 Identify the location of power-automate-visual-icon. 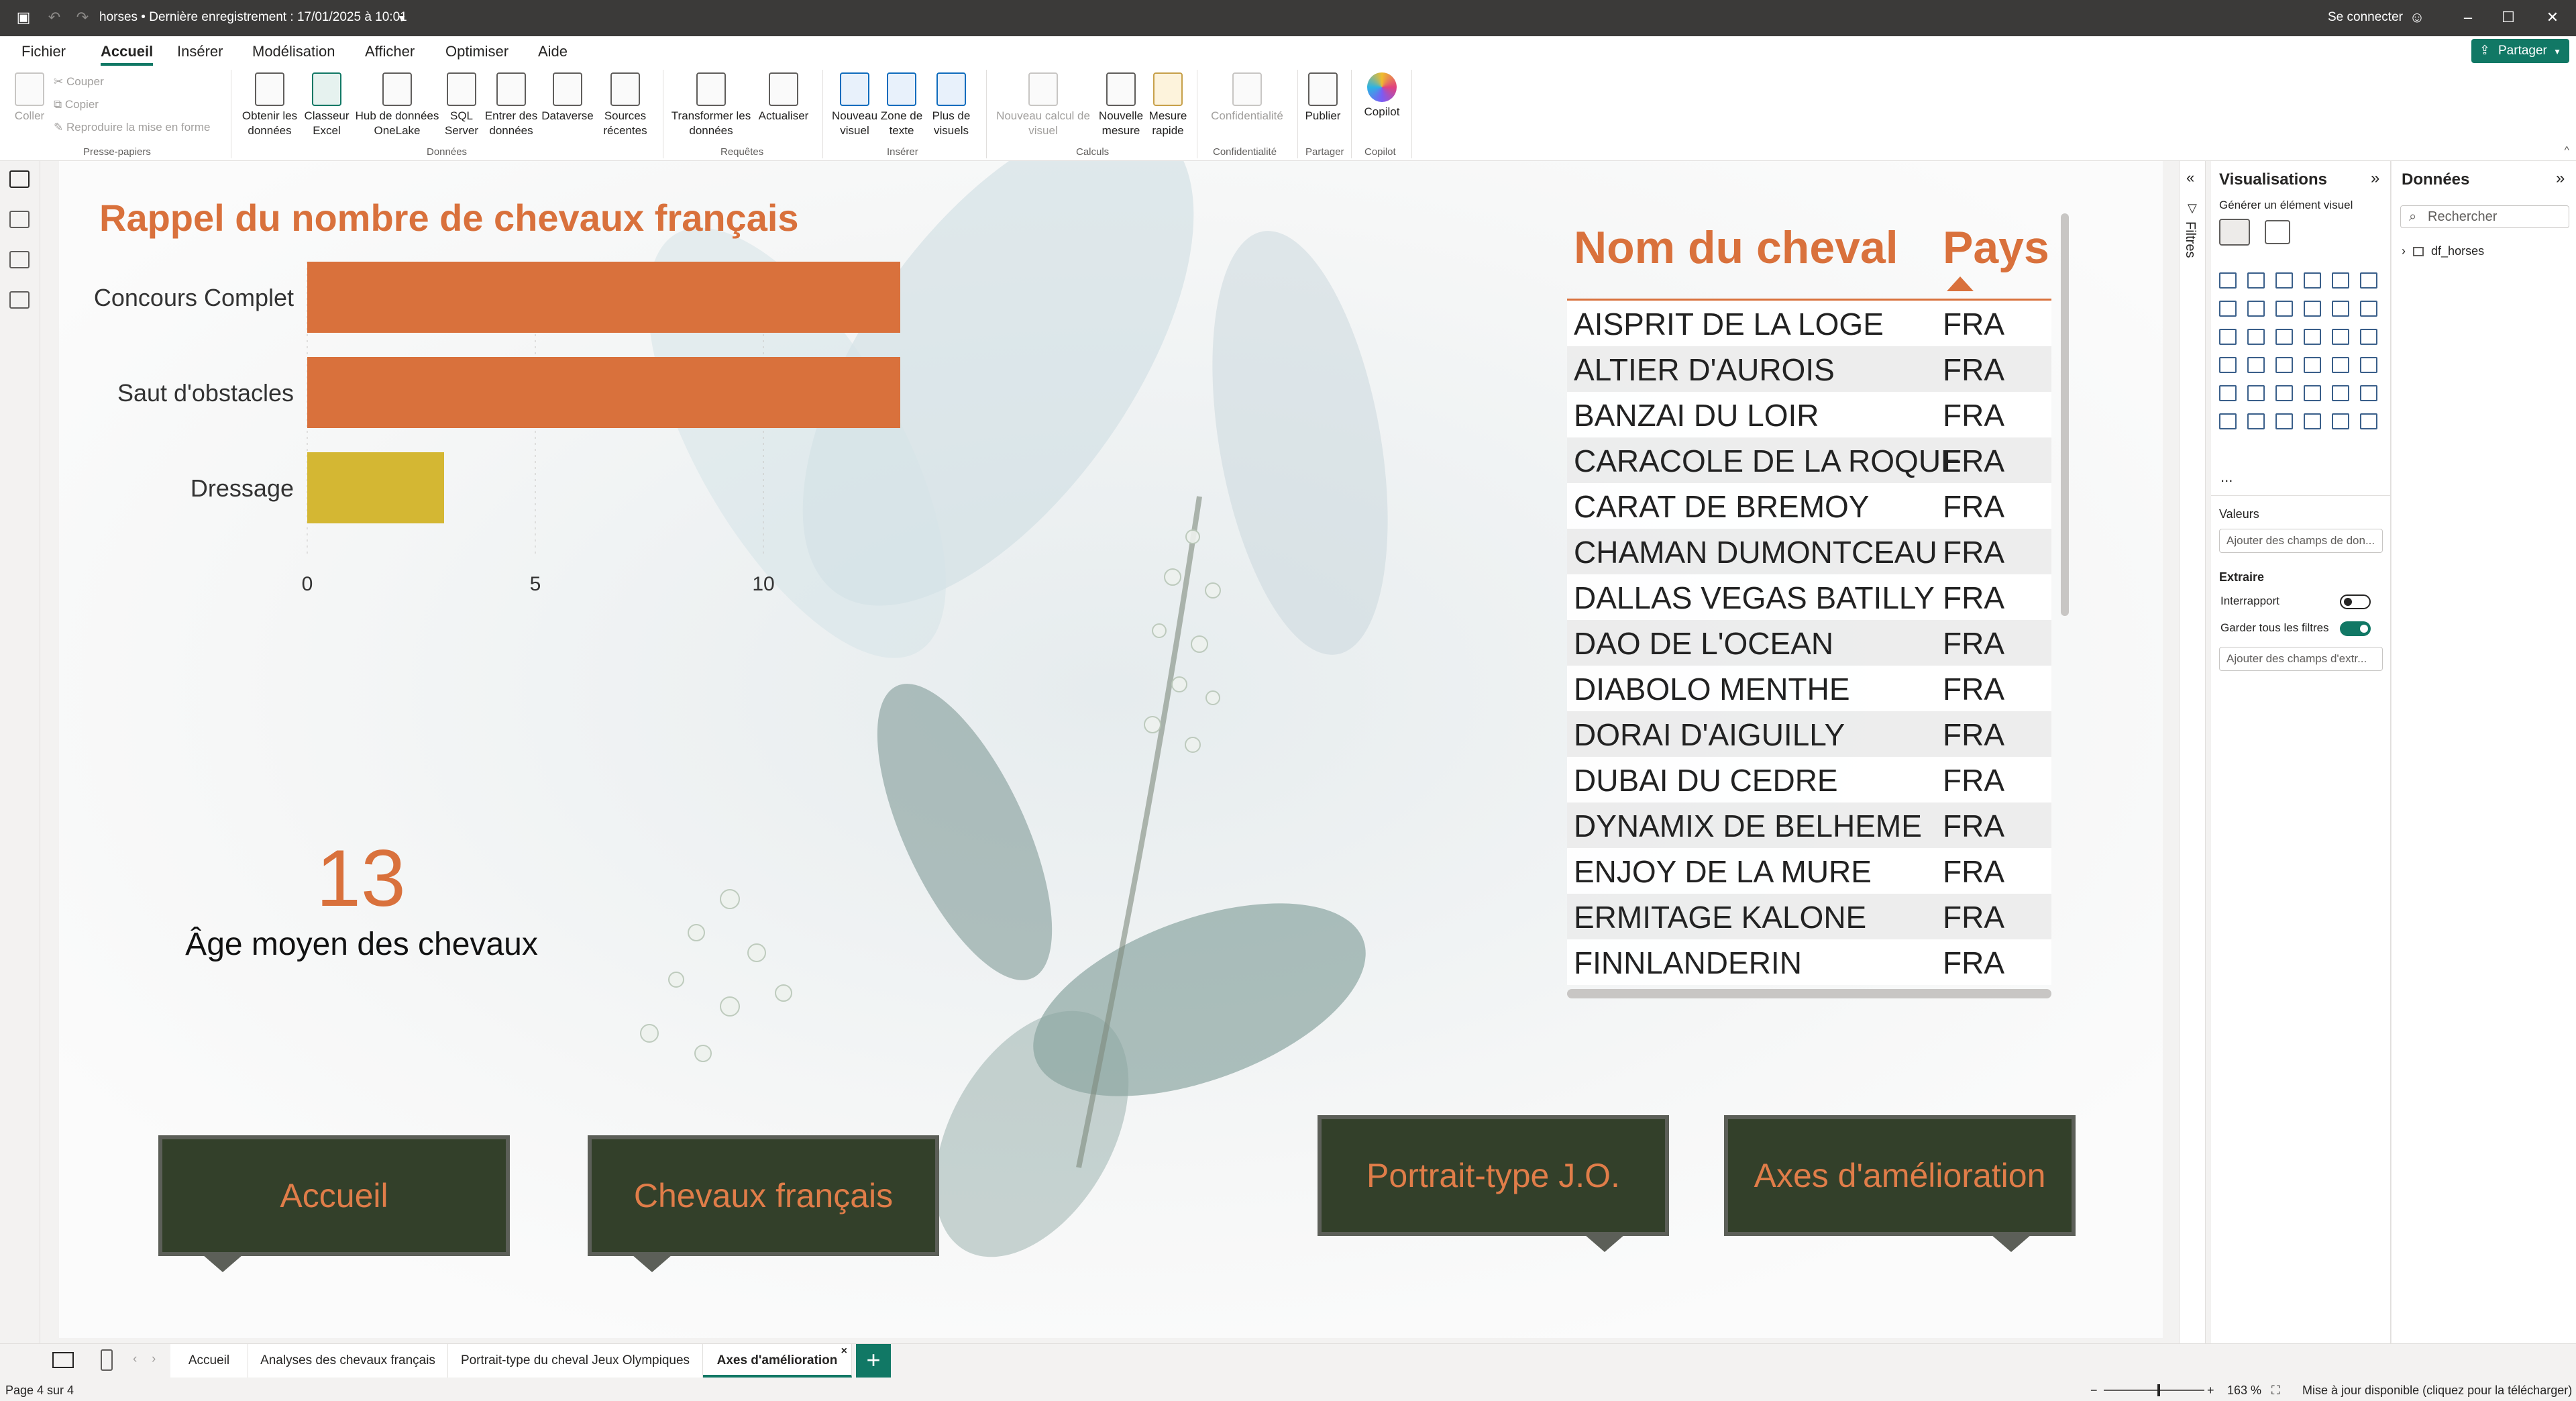
(2368, 421).